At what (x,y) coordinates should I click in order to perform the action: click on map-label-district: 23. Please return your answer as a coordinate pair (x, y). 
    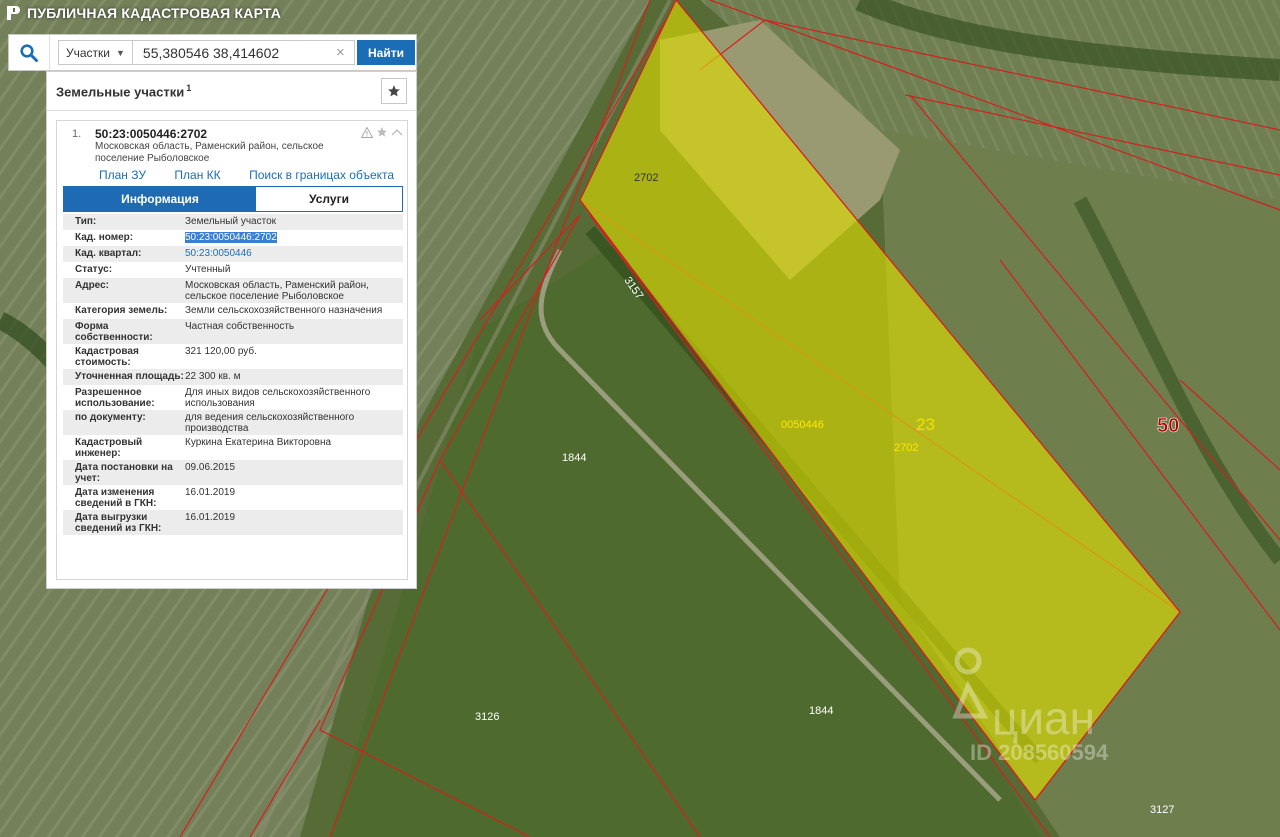
    Looking at the image, I should click on (925, 424).